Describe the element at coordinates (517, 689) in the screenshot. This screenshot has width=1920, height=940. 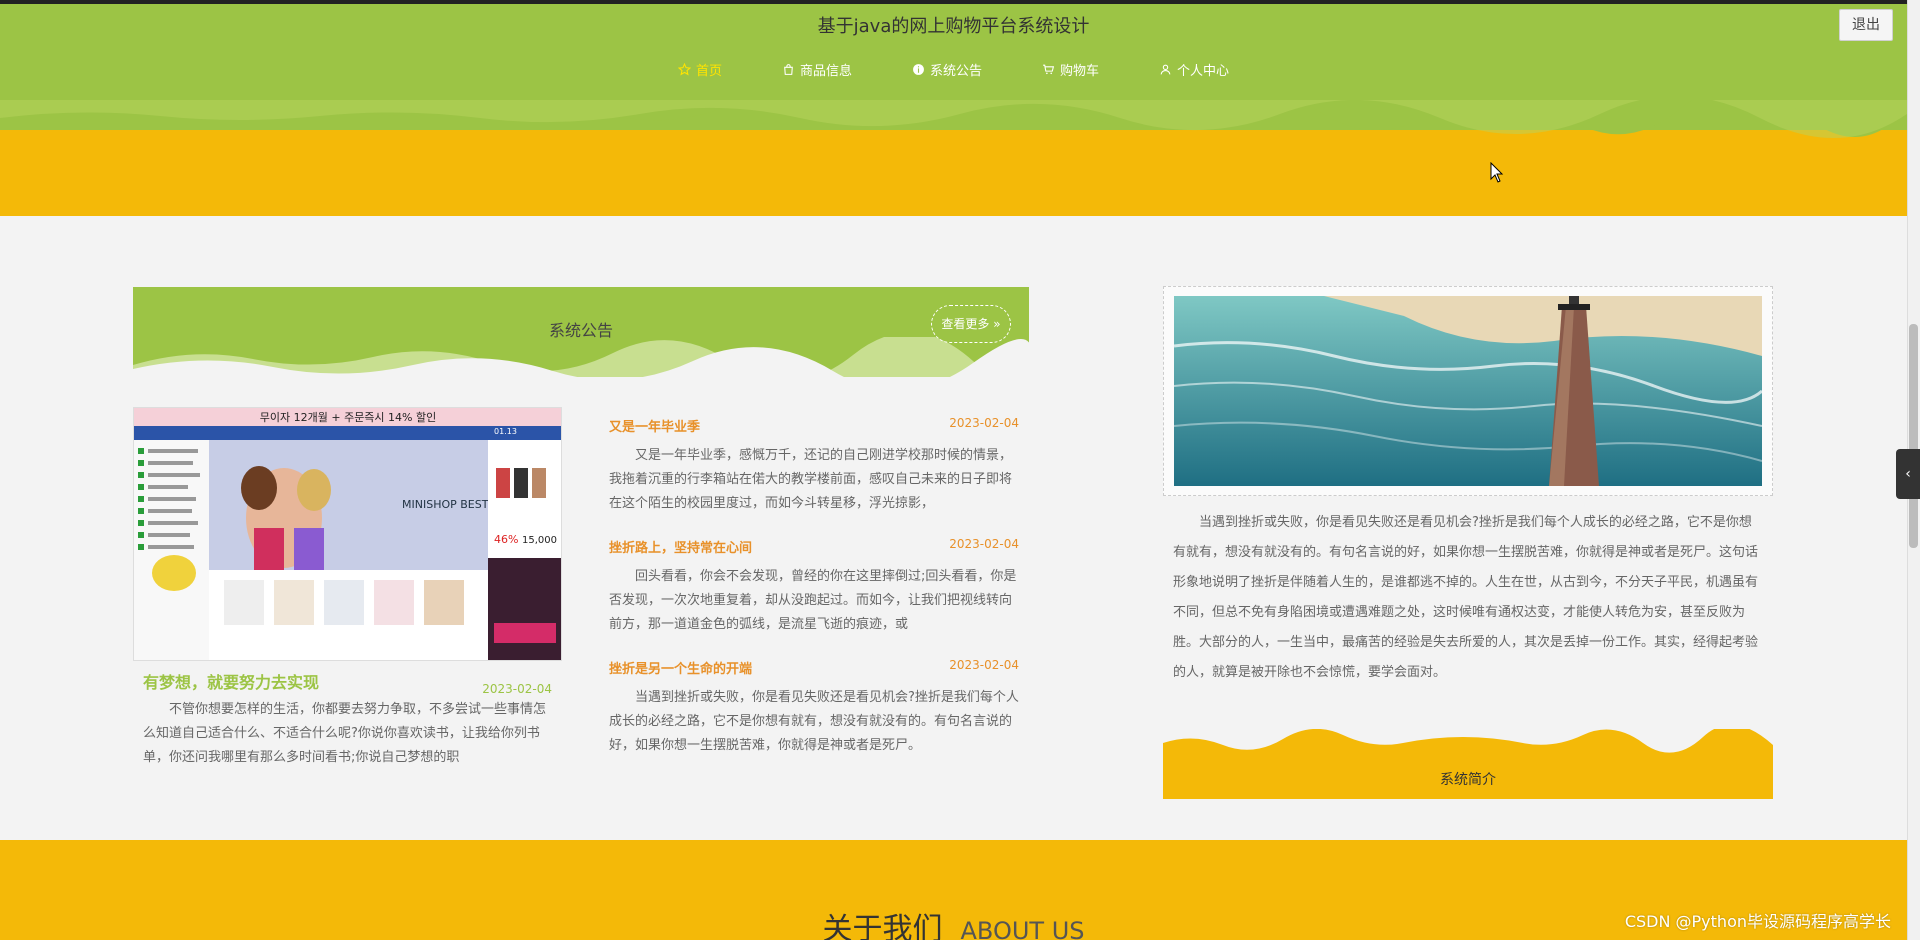
I see `featured-article-date: 2023-02-04` at that location.